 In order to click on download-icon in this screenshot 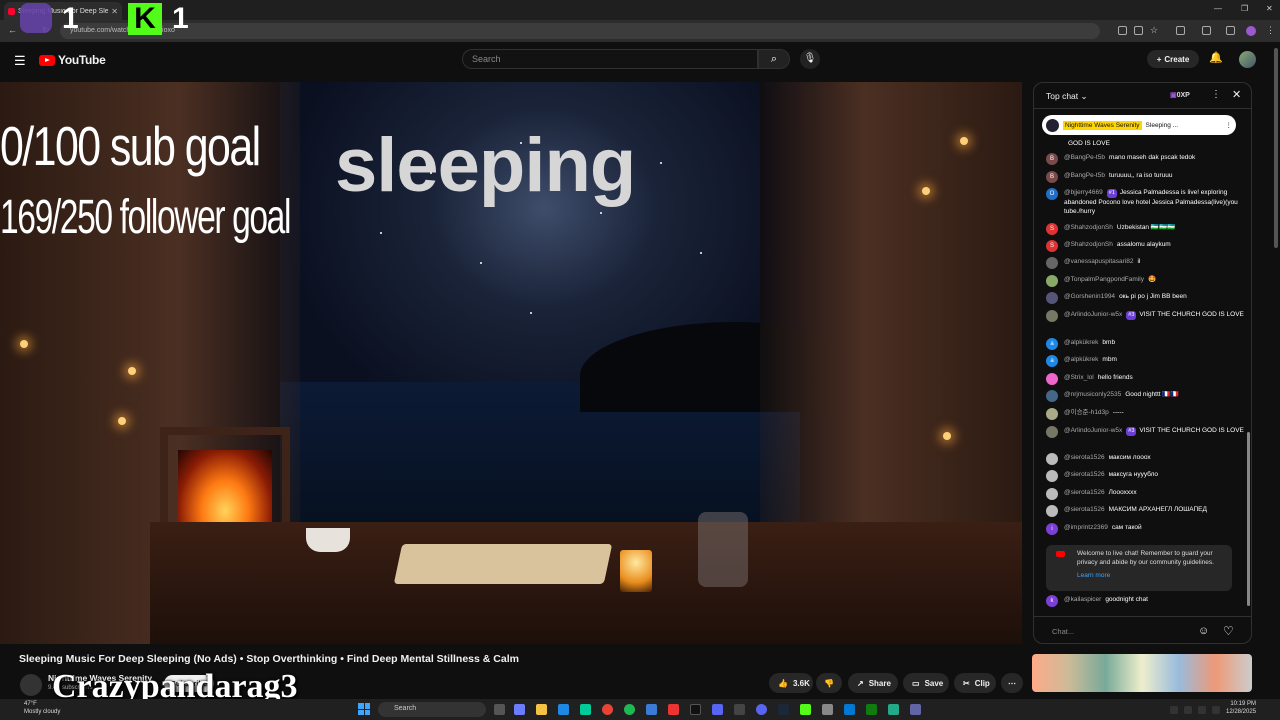, I will do `click(1230, 30)`.